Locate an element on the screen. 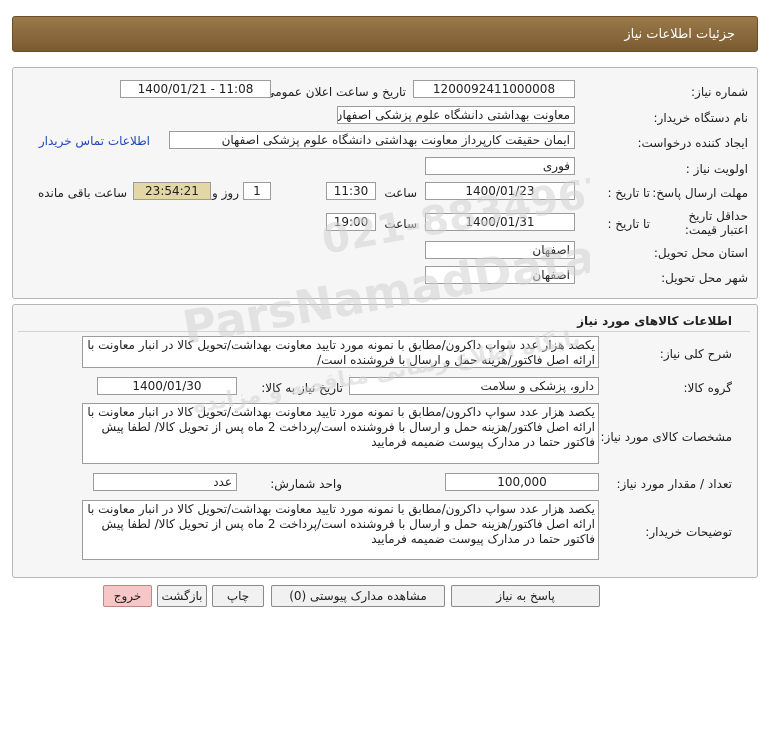 The width and height of the screenshot is (770, 745). goods-group-label: گروه کالا: is located at coordinates (708, 388).